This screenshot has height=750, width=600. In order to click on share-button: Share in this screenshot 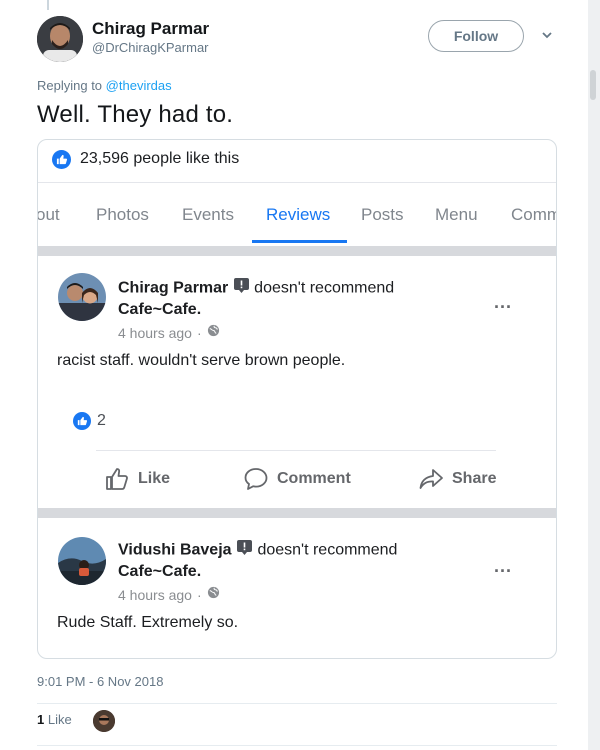, I will do `click(457, 479)`.